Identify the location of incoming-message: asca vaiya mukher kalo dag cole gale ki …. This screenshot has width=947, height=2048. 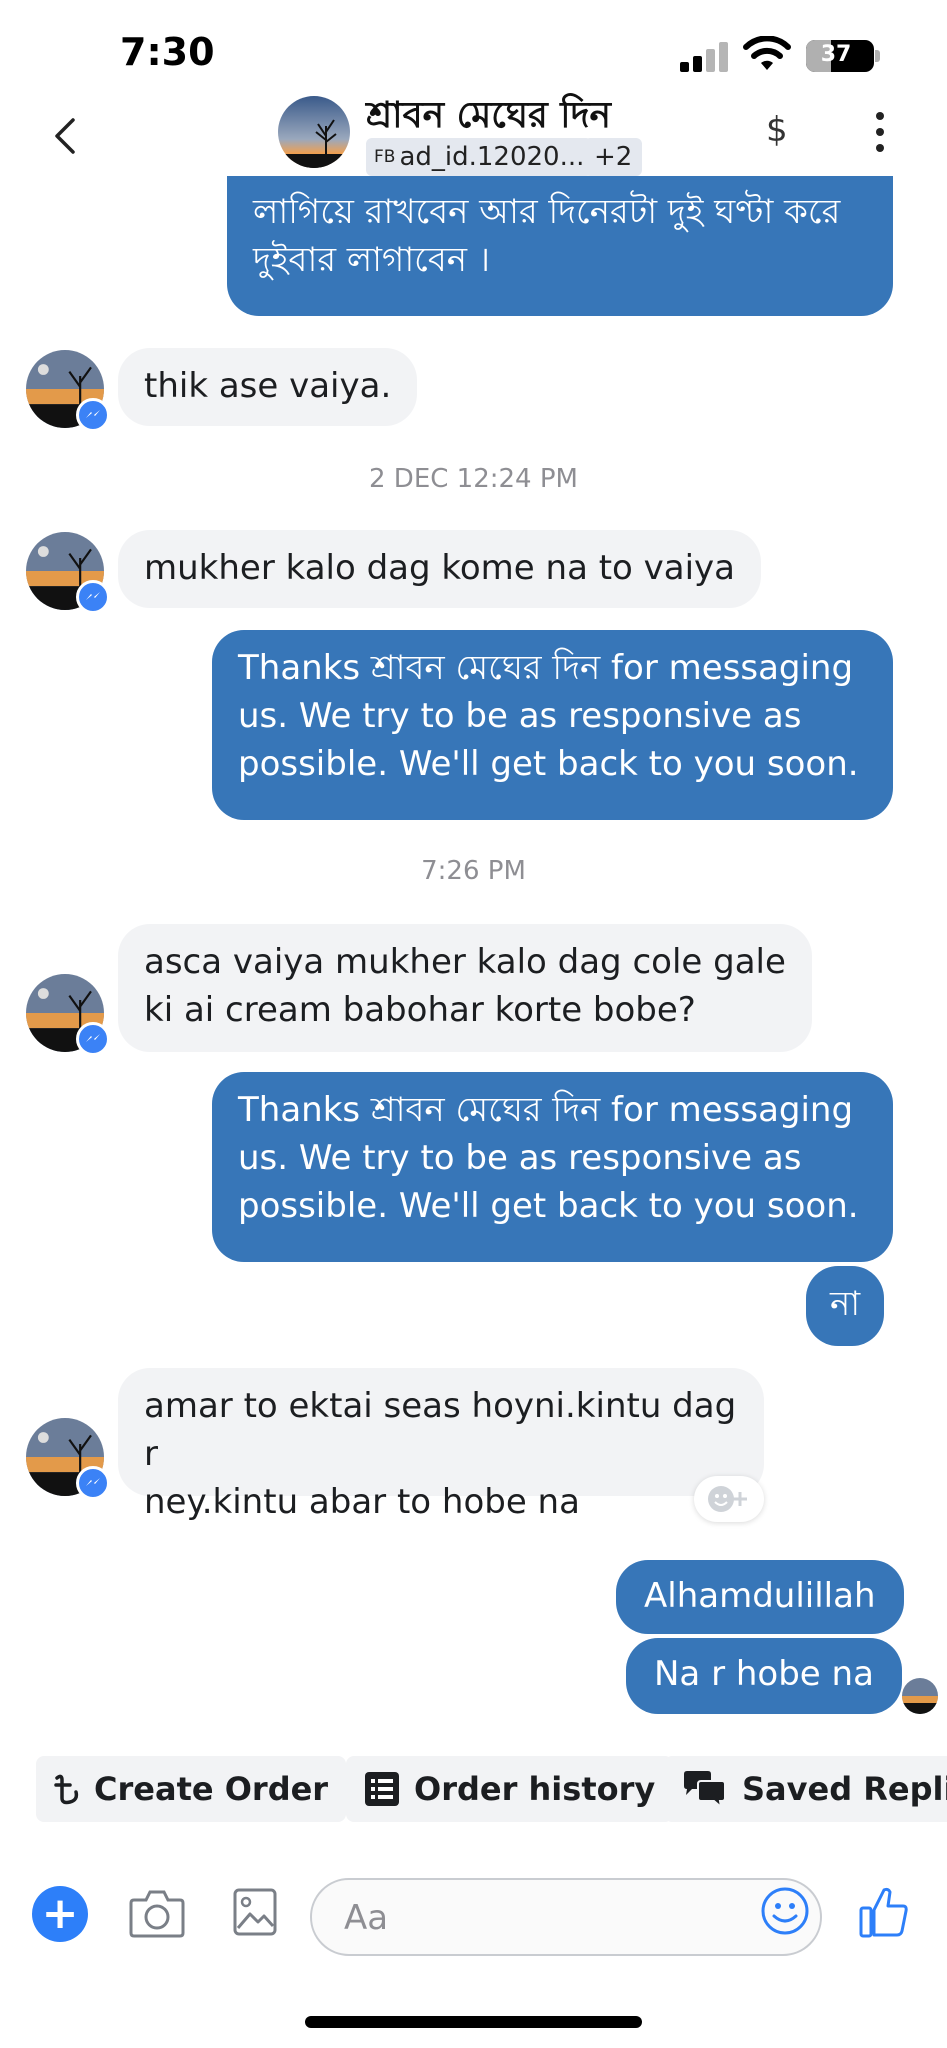
(465, 988).